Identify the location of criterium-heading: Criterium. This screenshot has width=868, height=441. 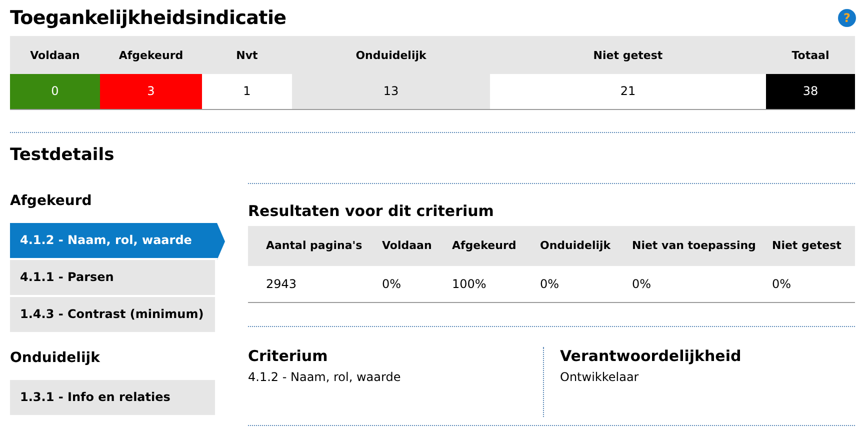
(288, 356).